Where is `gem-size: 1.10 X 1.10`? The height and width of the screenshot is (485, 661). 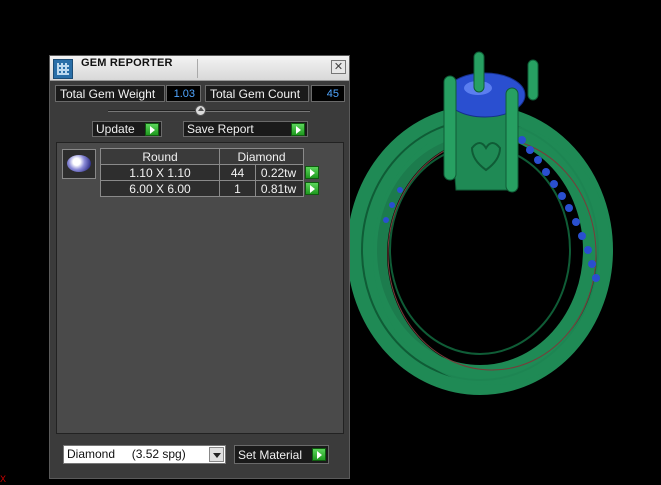 gem-size: 1.10 X 1.10 is located at coordinates (160, 172).